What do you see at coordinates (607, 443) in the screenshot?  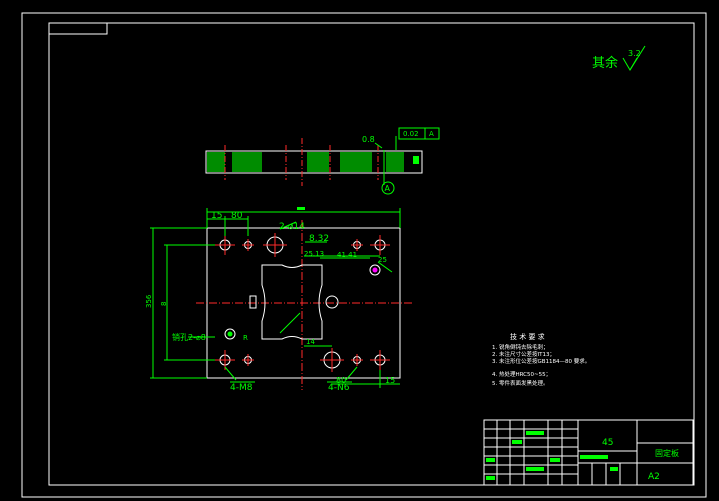 I see `material: 45` at bounding box center [607, 443].